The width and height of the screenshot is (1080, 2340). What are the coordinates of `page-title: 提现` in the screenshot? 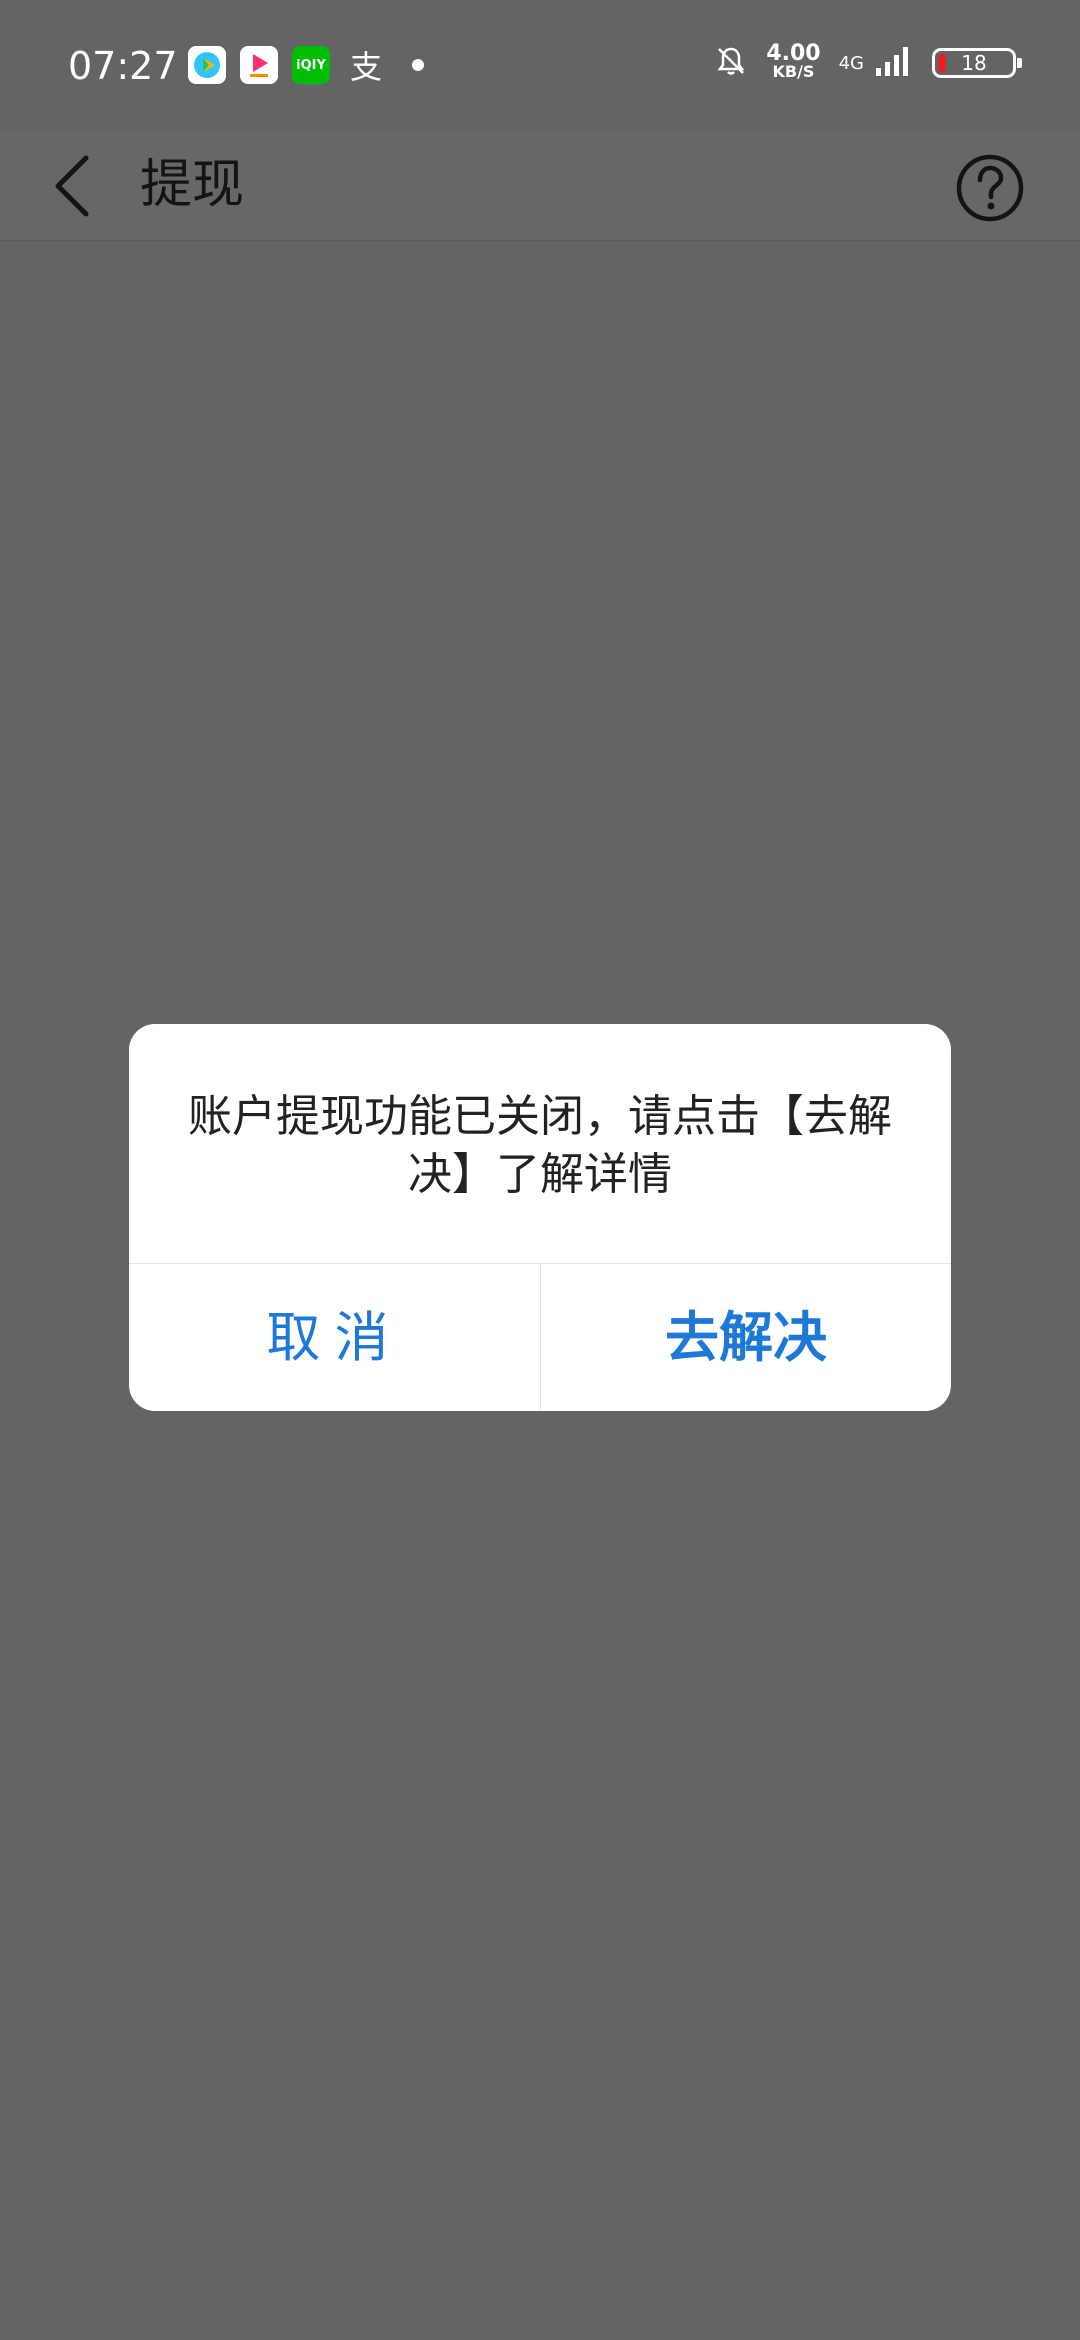 It's located at (192, 185).